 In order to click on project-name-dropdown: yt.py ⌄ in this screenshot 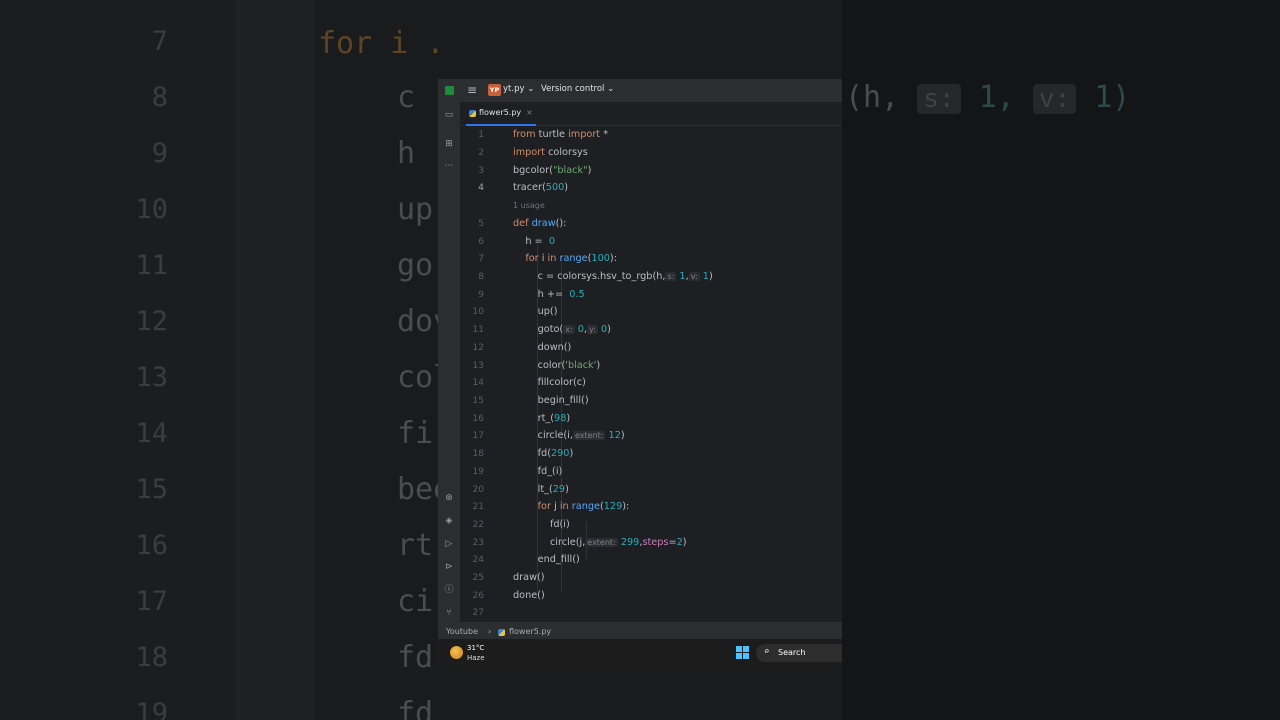, I will do `click(518, 89)`.